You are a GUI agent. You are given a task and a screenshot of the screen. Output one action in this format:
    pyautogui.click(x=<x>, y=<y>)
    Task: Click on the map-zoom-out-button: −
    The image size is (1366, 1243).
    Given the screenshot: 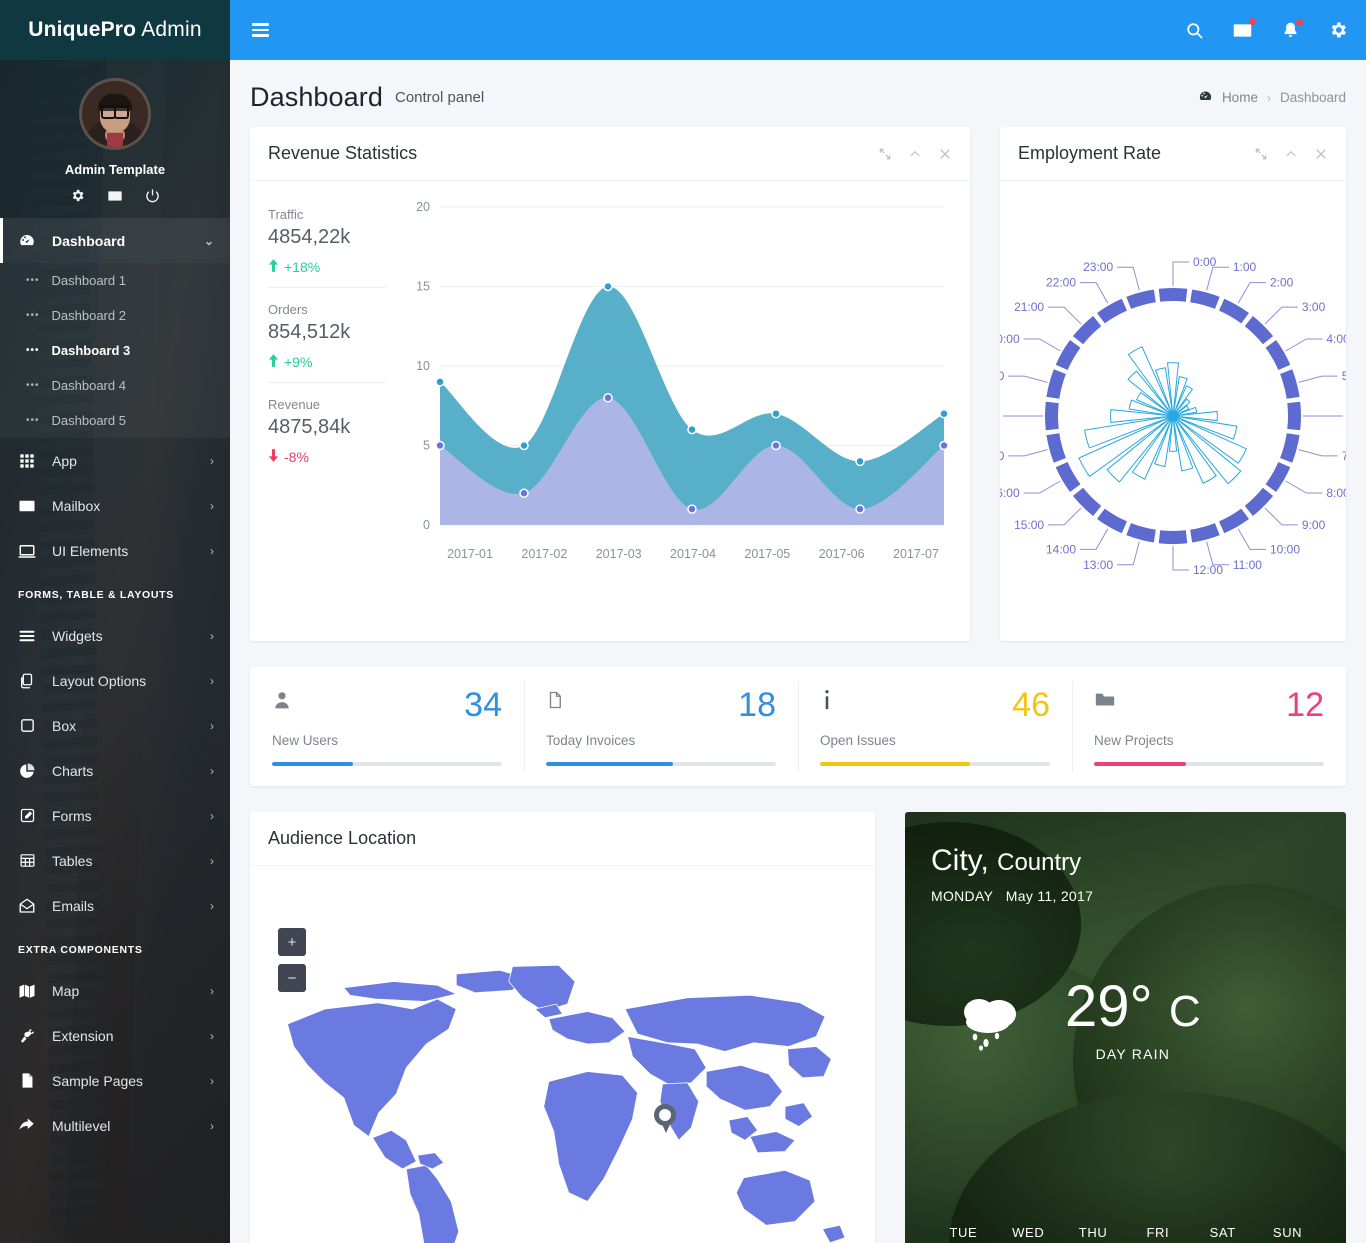 What is the action you would take?
    pyautogui.click(x=292, y=978)
    